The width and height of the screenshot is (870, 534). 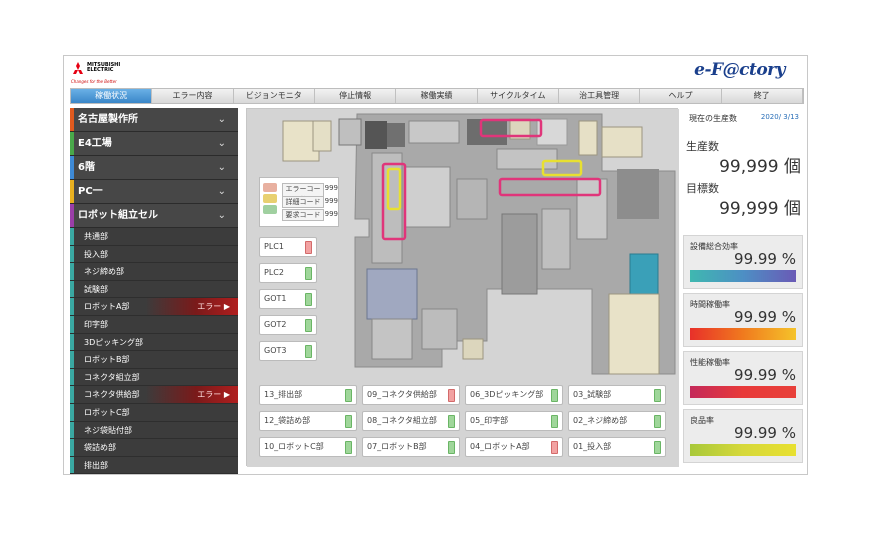 I want to click on sidebar-item: 袋詰め部, so click(x=154, y=448).